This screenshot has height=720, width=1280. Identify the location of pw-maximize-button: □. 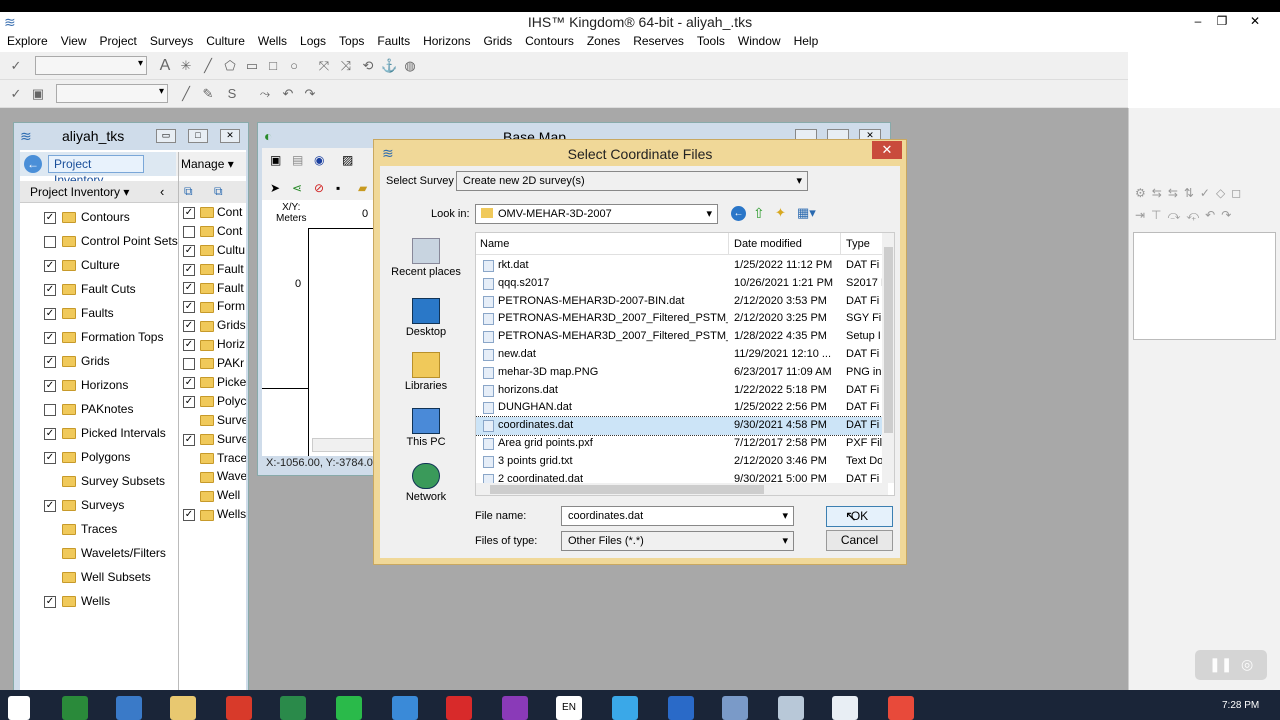
(198, 136).